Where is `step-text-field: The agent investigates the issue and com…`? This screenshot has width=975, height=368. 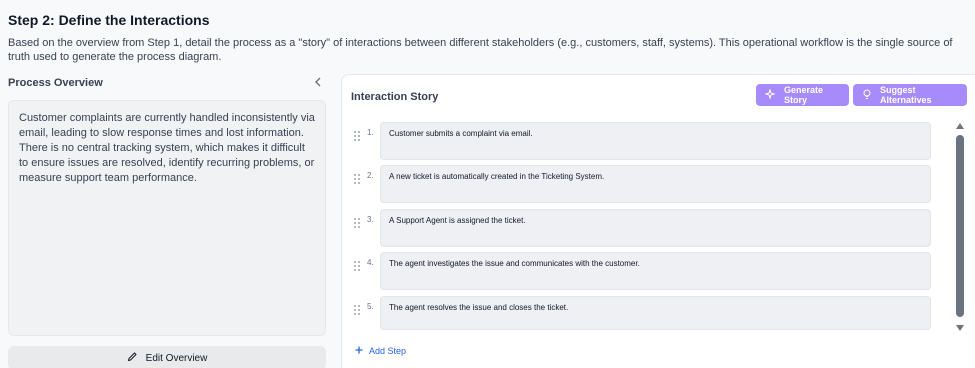 step-text-field: The agent investigates the issue and com… is located at coordinates (655, 271).